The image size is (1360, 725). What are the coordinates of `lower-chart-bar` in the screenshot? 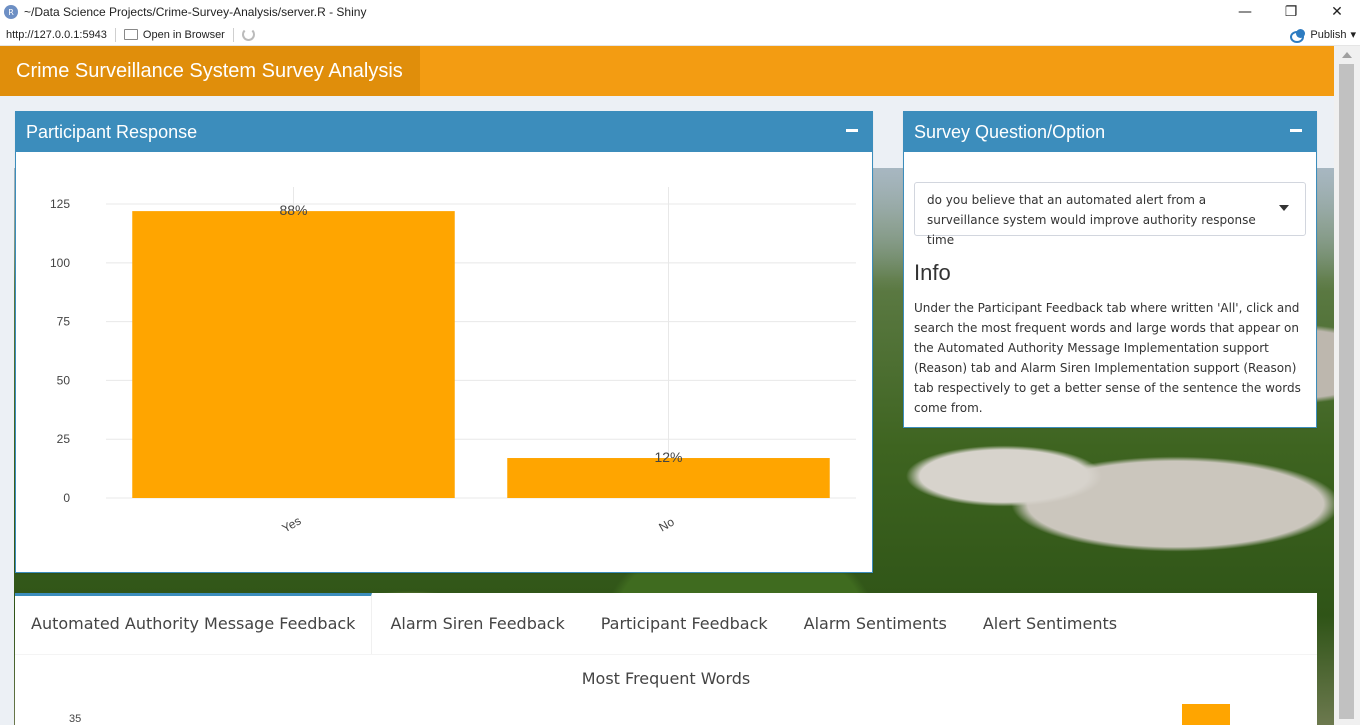 It's located at (1206, 714).